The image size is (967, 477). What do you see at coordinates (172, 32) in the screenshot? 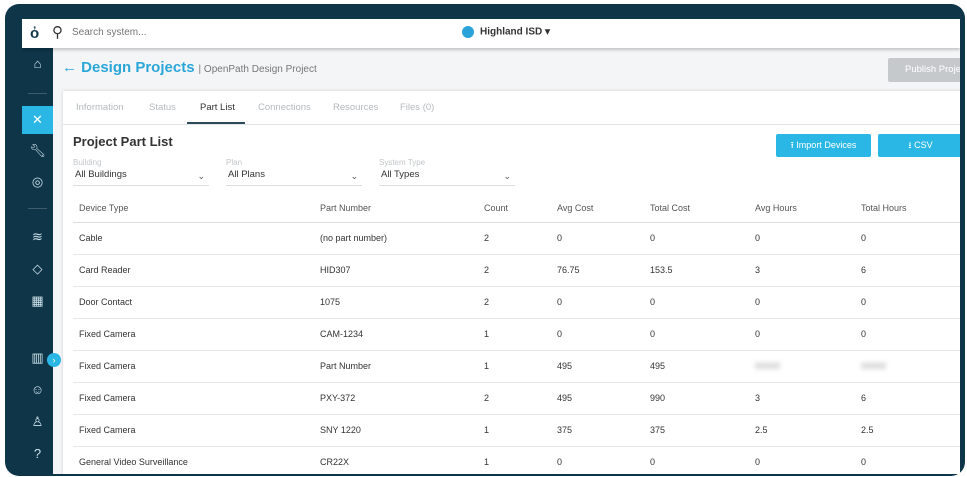
I see `search-input` at bounding box center [172, 32].